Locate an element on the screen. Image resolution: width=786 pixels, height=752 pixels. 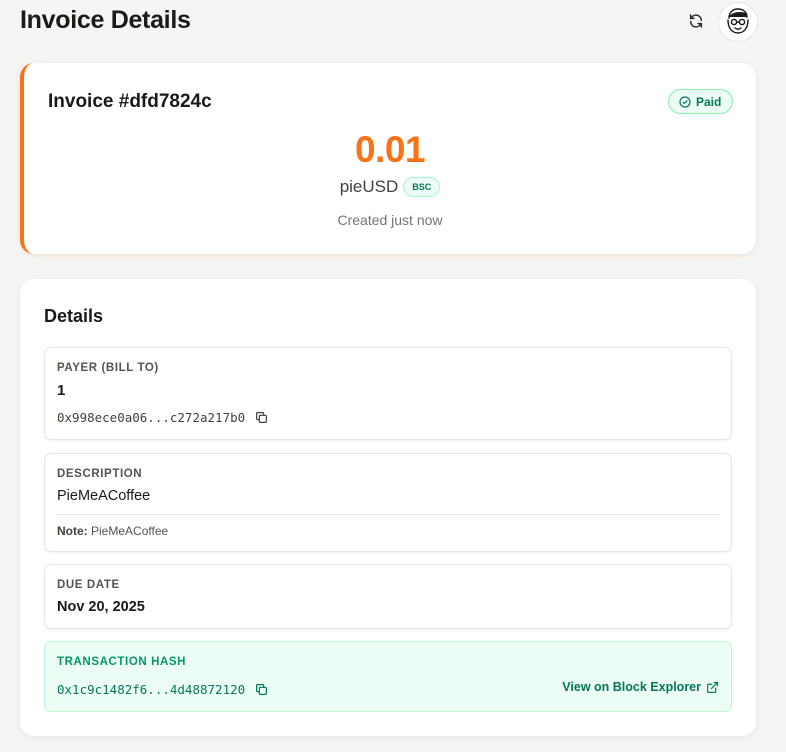
created-timestamp: Created just now is located at coordinates (390, 220).